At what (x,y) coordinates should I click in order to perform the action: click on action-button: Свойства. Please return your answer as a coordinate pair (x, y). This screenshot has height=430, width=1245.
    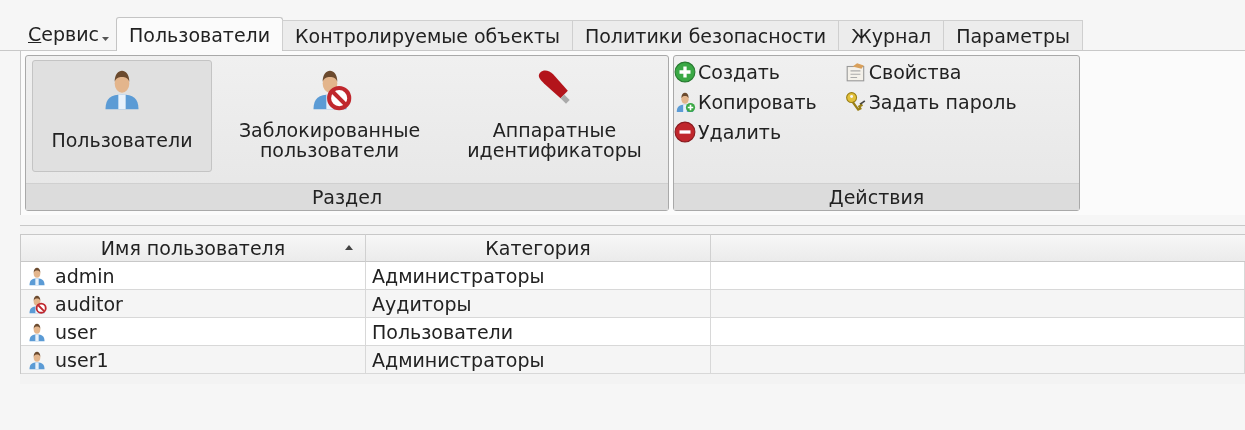
    Looking at the image, I should click on (930, 72).